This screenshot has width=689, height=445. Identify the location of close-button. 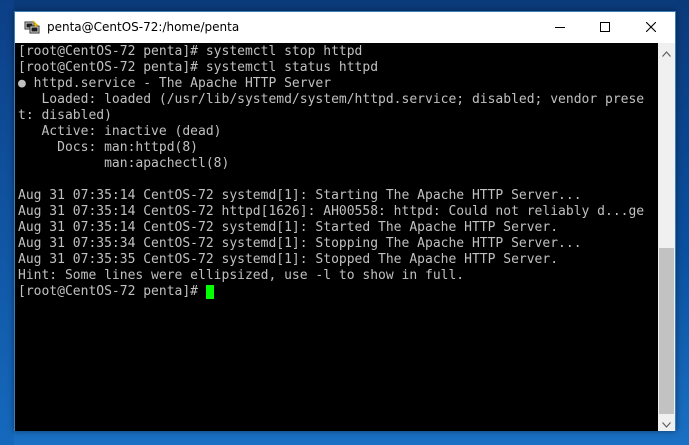
(651, 27).